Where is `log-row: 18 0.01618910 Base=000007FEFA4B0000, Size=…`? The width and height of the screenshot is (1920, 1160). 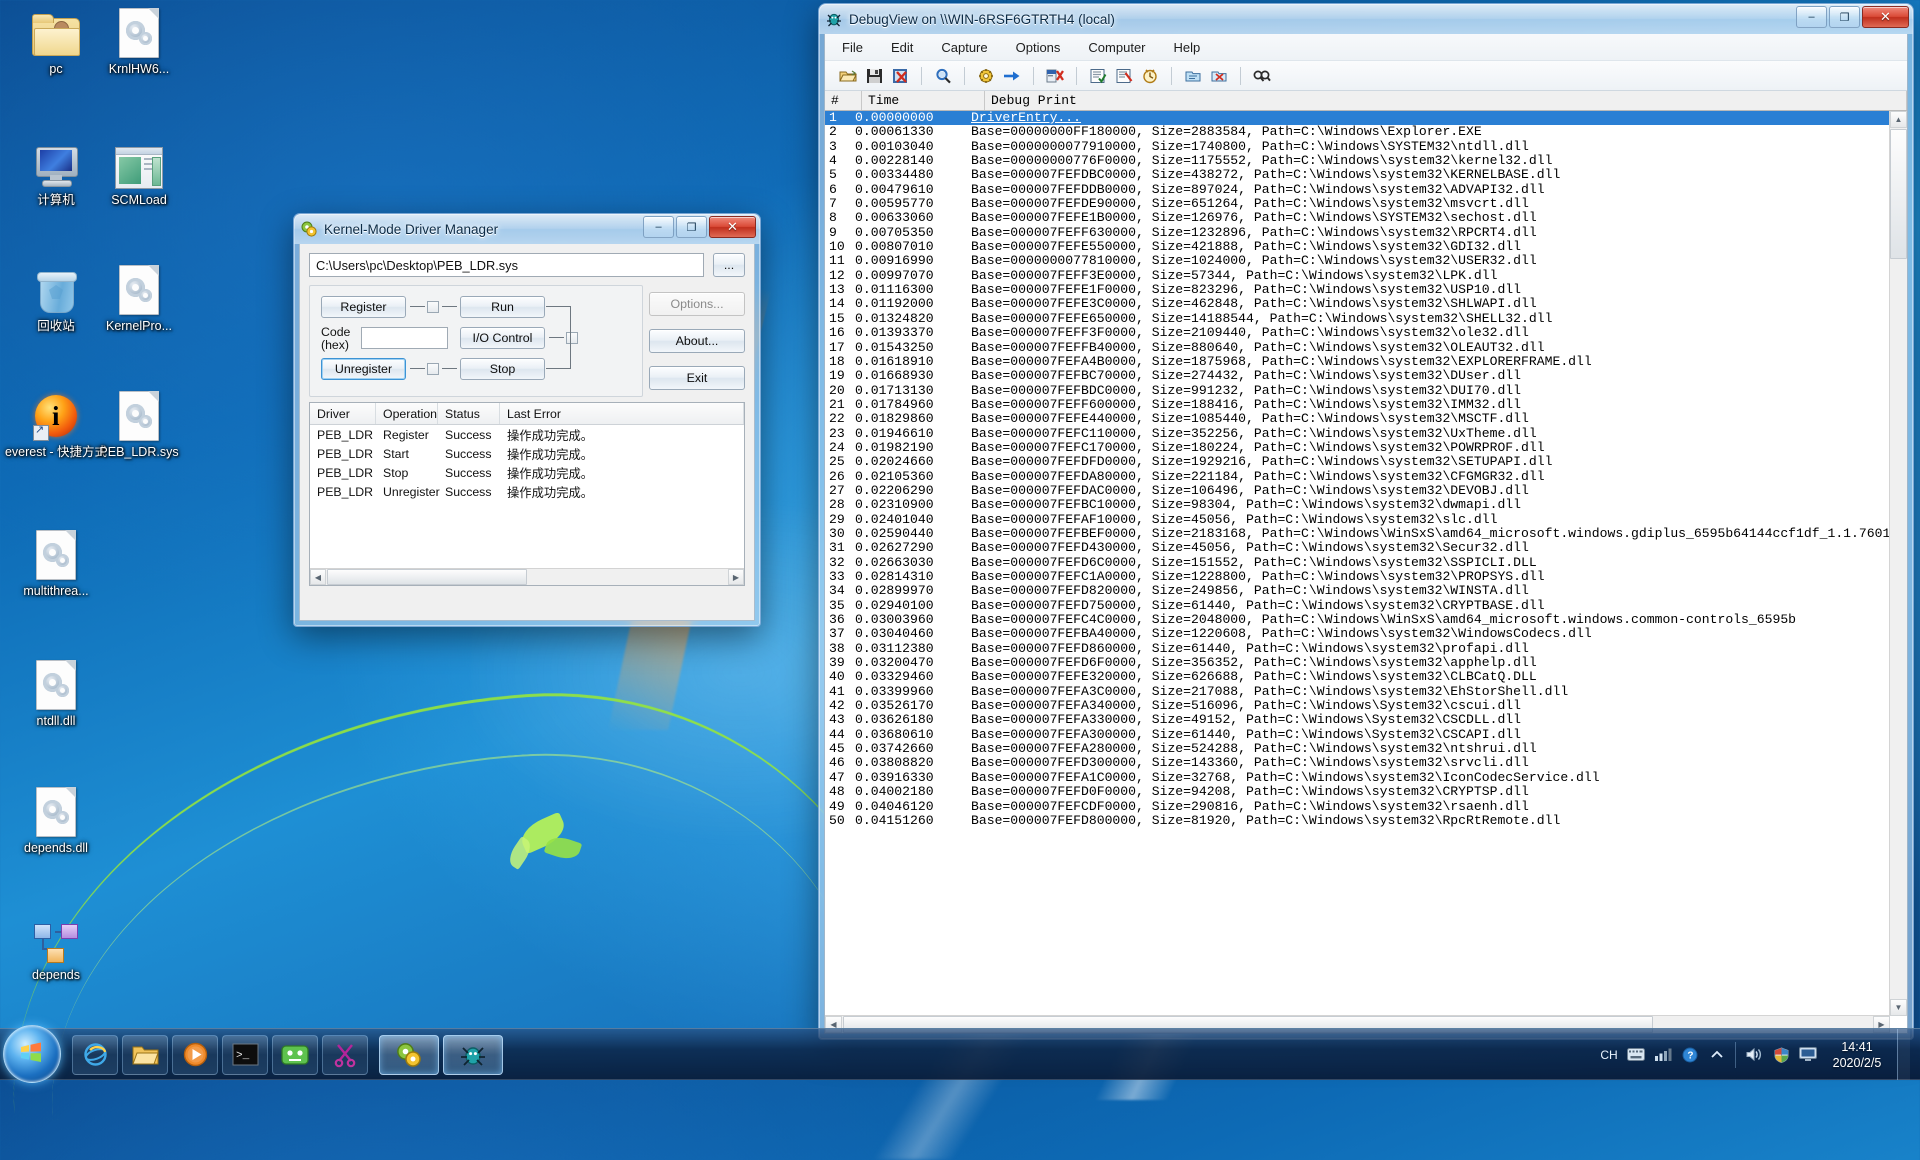
log-row: 18 0.01618910 Base=000007FEFA4B0000, Size=… is located at coordinates (1366, 361).